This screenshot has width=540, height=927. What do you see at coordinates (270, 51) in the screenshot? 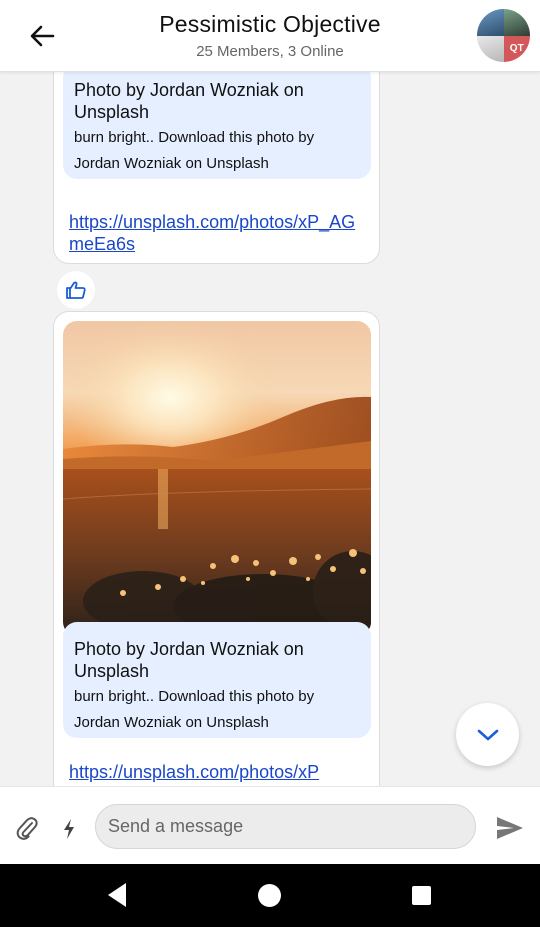
I see `chat-subtitle: 25 Members, 3 Online` at bounding box center [270, 51].